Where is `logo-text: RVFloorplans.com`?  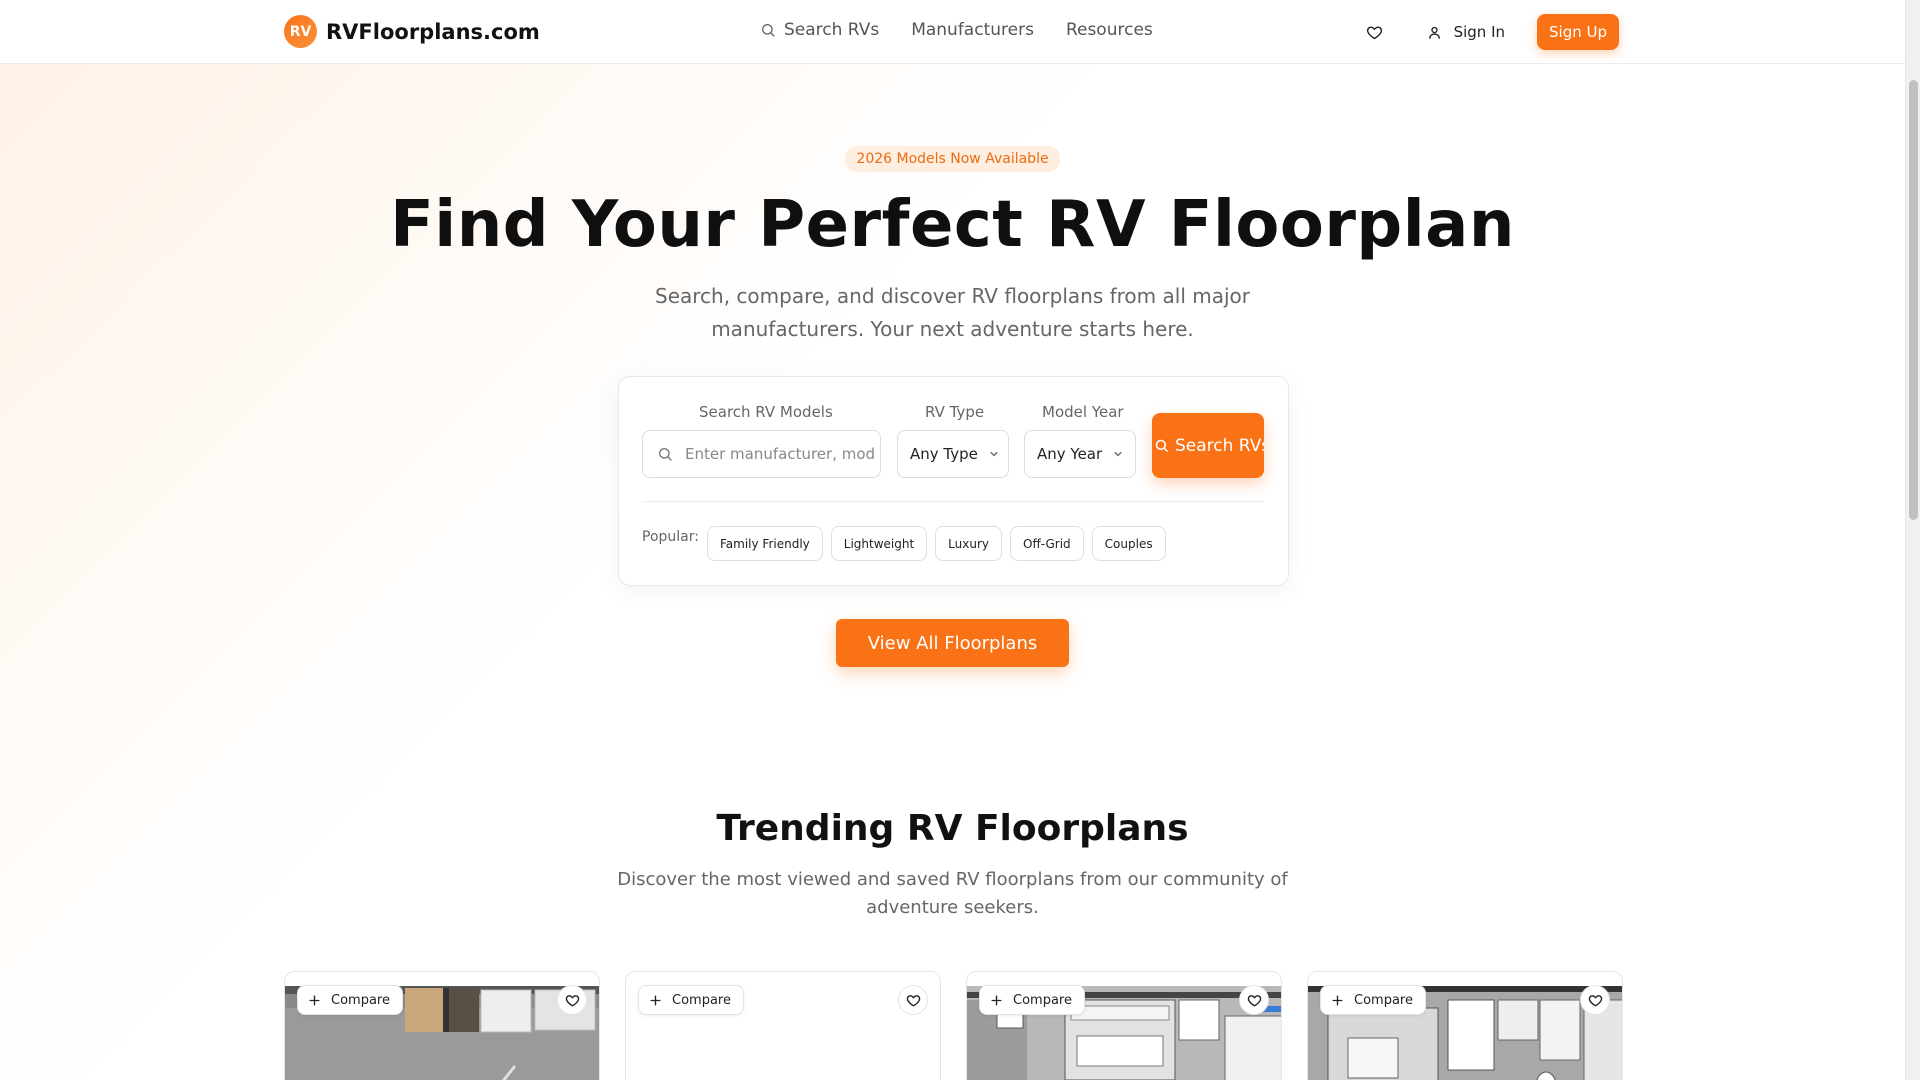
logo-text: RVFloorplans.com is located at coordinates (433, 31).